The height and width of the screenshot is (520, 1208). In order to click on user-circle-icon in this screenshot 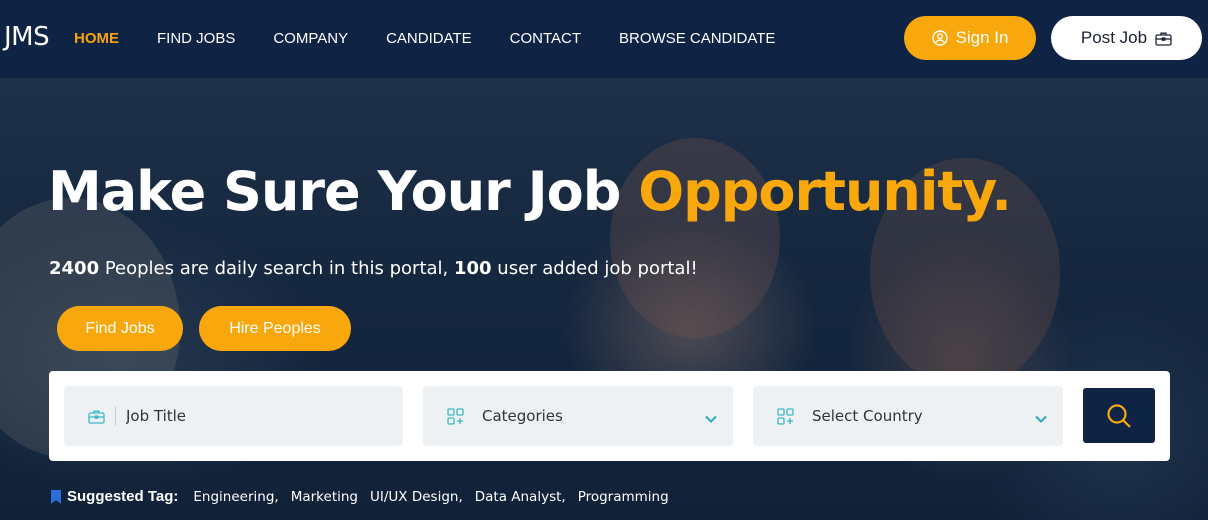, I will do `click(939, 38)`.